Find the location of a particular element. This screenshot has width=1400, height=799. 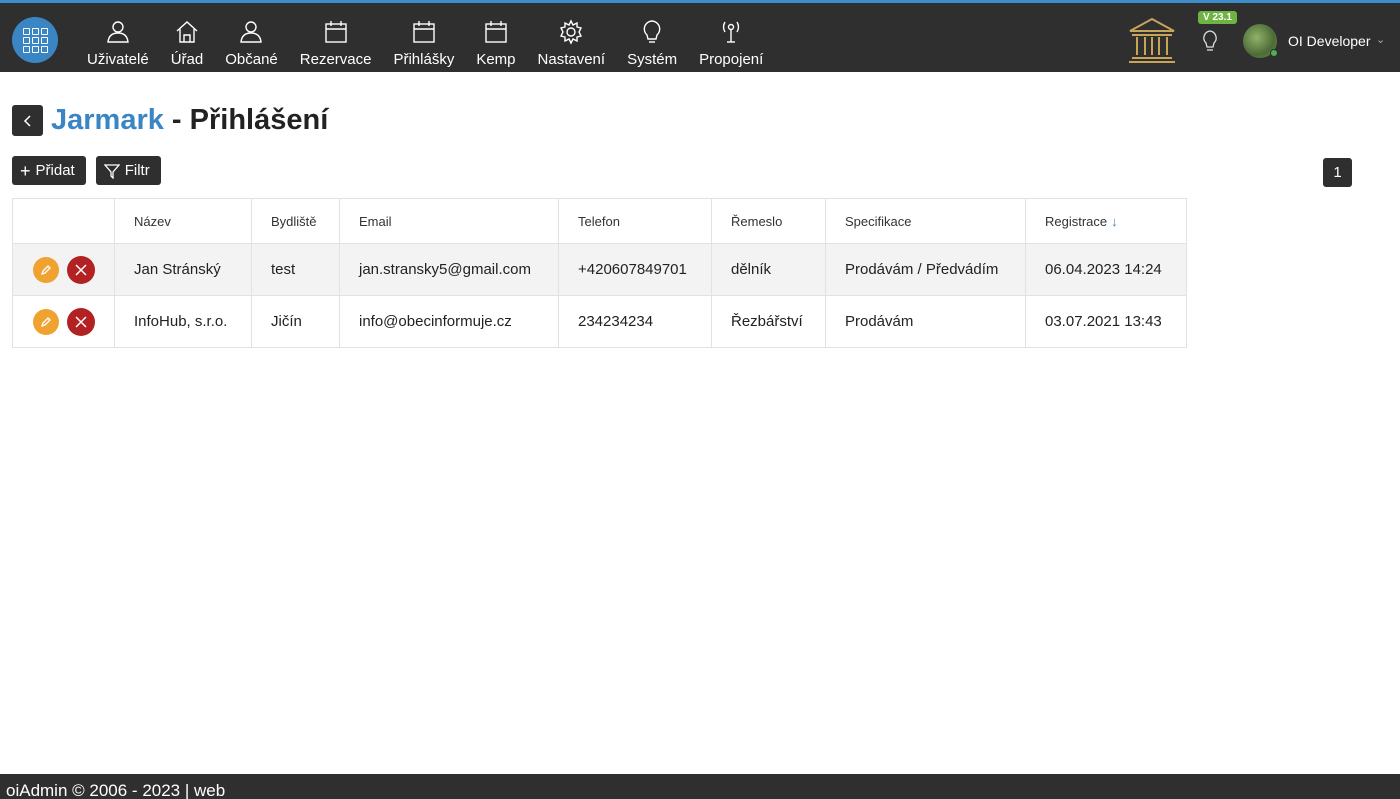

cell-email: jan.stransky5@gmail.com is located at coordinates (449, 269).